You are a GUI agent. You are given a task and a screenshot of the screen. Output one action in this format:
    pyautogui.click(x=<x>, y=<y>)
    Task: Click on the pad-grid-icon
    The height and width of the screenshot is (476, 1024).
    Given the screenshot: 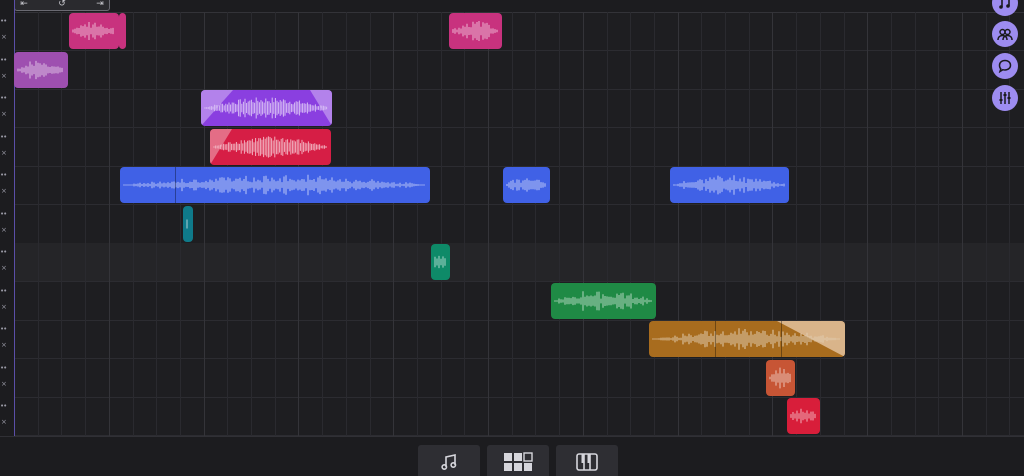 What is the action you would take?
    pyautogui.click(x=518, y=461)
    